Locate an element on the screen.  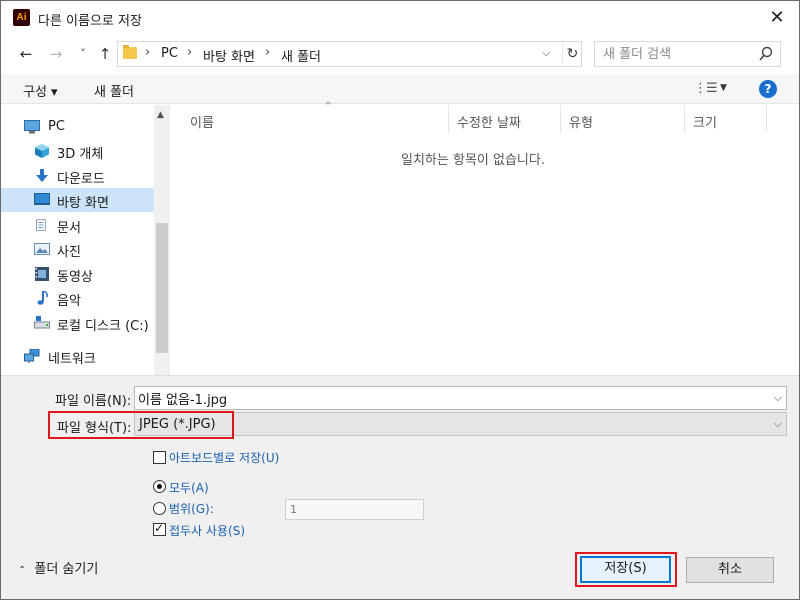
music-icon is located at coordinates (42, 298).